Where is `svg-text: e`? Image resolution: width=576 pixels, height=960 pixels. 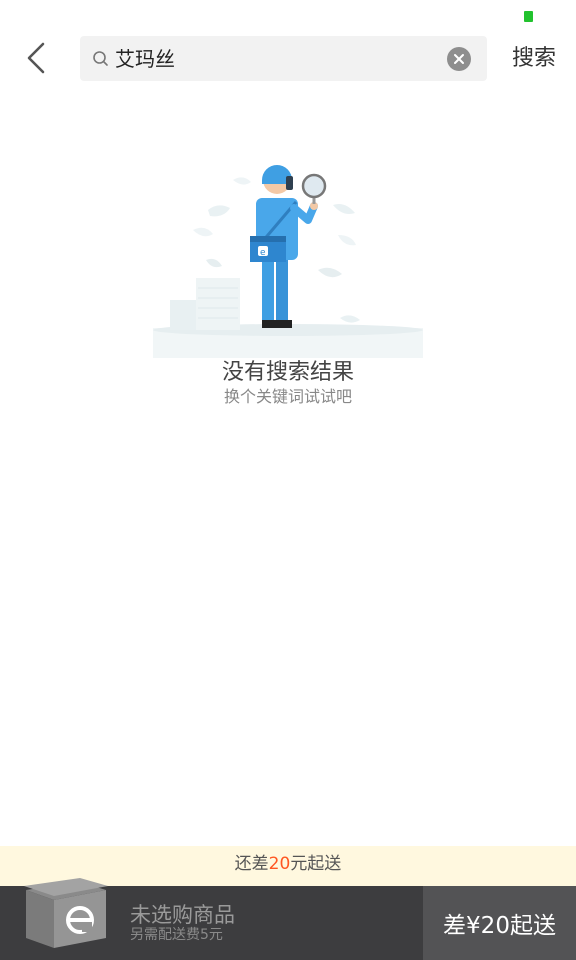 svg-text: e is located at coordinates (263, 253).